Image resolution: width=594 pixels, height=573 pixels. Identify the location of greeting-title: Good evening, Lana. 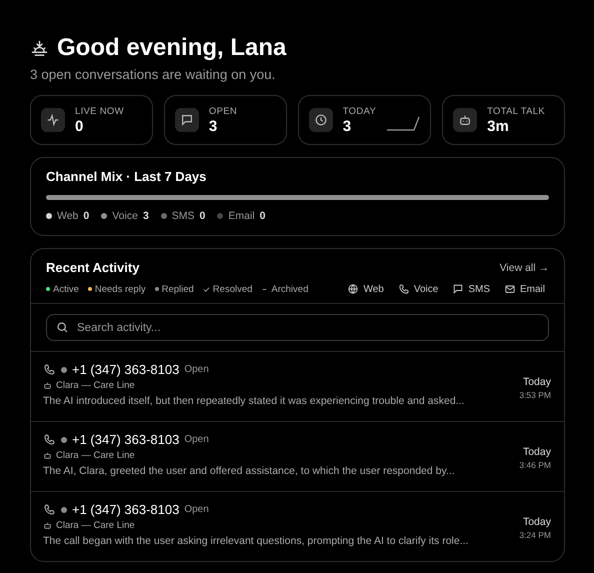
(171, 48).